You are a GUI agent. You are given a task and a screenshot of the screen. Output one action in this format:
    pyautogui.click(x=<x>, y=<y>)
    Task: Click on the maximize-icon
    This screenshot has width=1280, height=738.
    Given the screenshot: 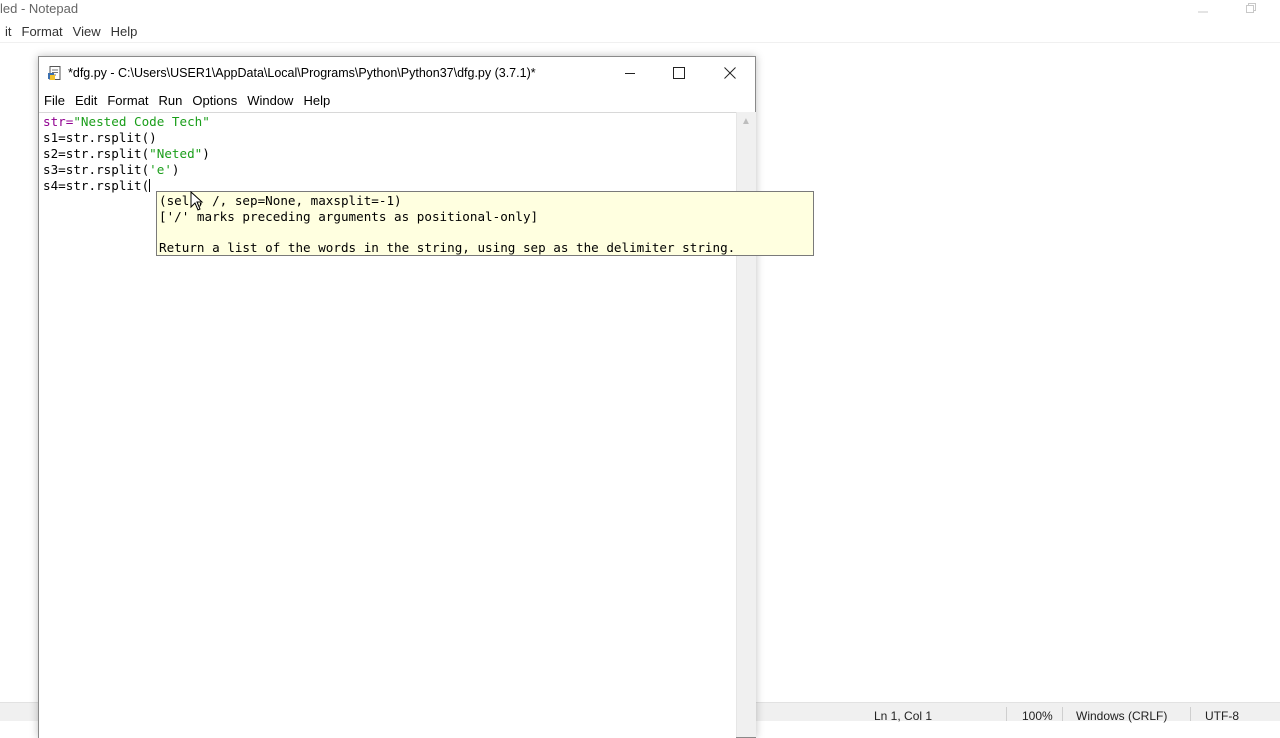 What is the action you would take?
    pyautogui.click(x=679, y=73)
    